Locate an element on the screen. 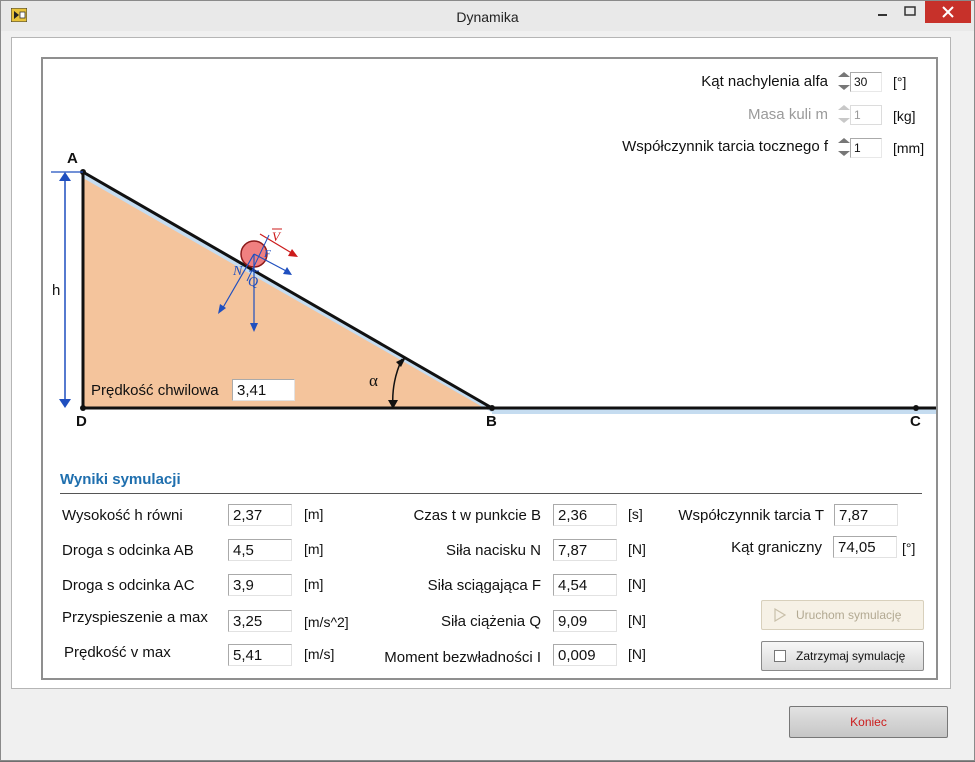 The height and width of the screenshot is (762, 975). point-d-label: D is located at coordinates (81, 421).